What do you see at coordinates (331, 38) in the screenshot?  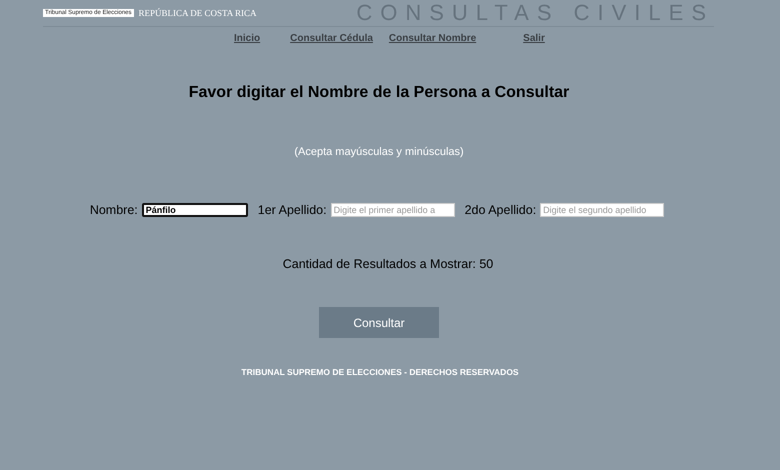 I see `nav-link: Consultar Cédula` at bounding box center [331, 38].